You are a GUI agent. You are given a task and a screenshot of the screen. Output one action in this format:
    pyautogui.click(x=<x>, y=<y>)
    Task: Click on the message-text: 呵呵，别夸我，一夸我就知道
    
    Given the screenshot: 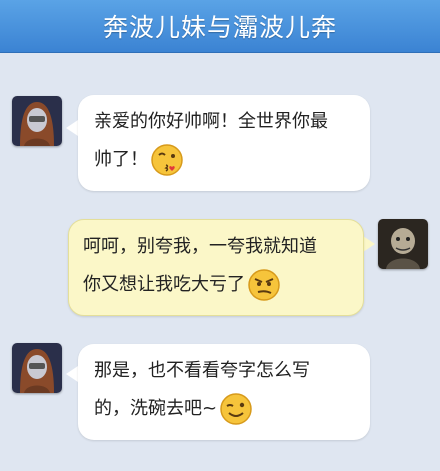 What is the action you would take?
    pyautogui.click(x=200, y=246)
    